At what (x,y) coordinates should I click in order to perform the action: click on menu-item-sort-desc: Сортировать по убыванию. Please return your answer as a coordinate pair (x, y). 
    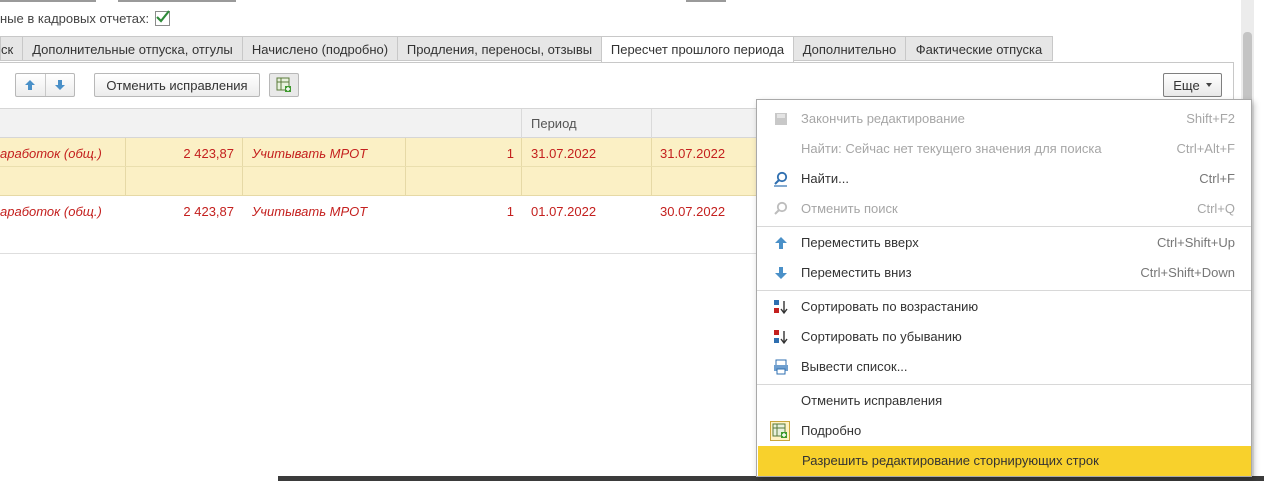
    Looking at the image, I should click on (1004, 337).